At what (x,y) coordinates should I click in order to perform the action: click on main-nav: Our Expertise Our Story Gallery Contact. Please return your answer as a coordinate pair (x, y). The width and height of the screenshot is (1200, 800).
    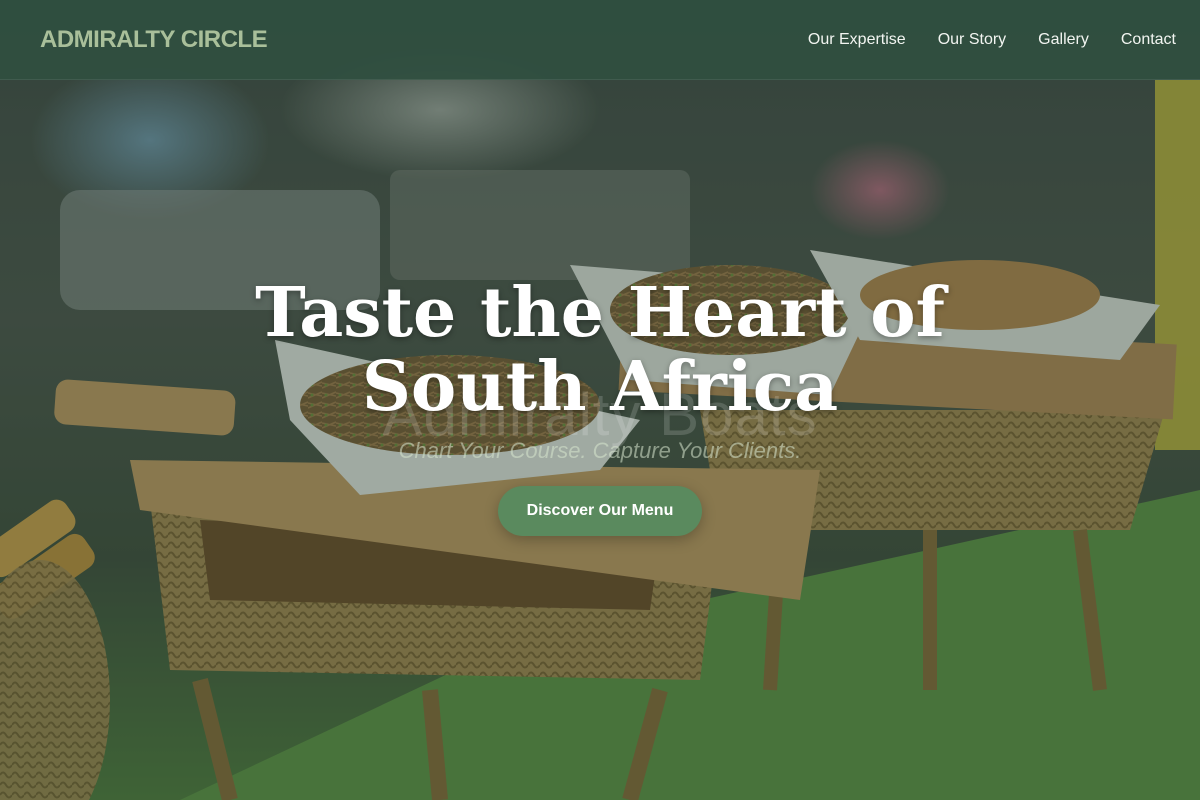
    Looking at the image, I should click on (992, 40).